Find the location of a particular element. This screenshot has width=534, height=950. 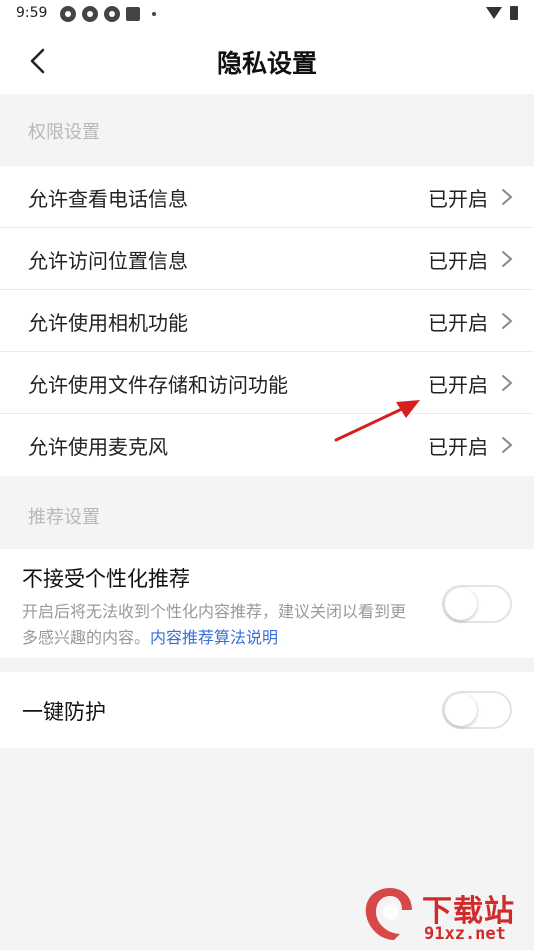

one-key-protection-card: 一键防护 is located at coordinates (267, 710).